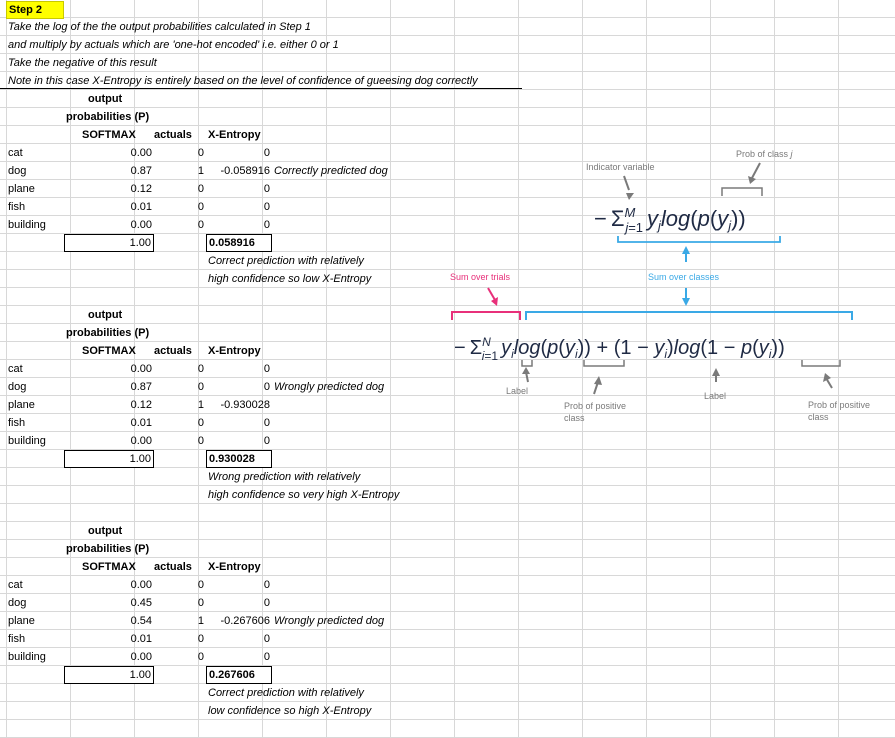 The image size is (895, 738). Describe the element at coordinates (289, 279) in the screenshot. I see `comment-line-2: high confidence so low X-Entropy` at that location.